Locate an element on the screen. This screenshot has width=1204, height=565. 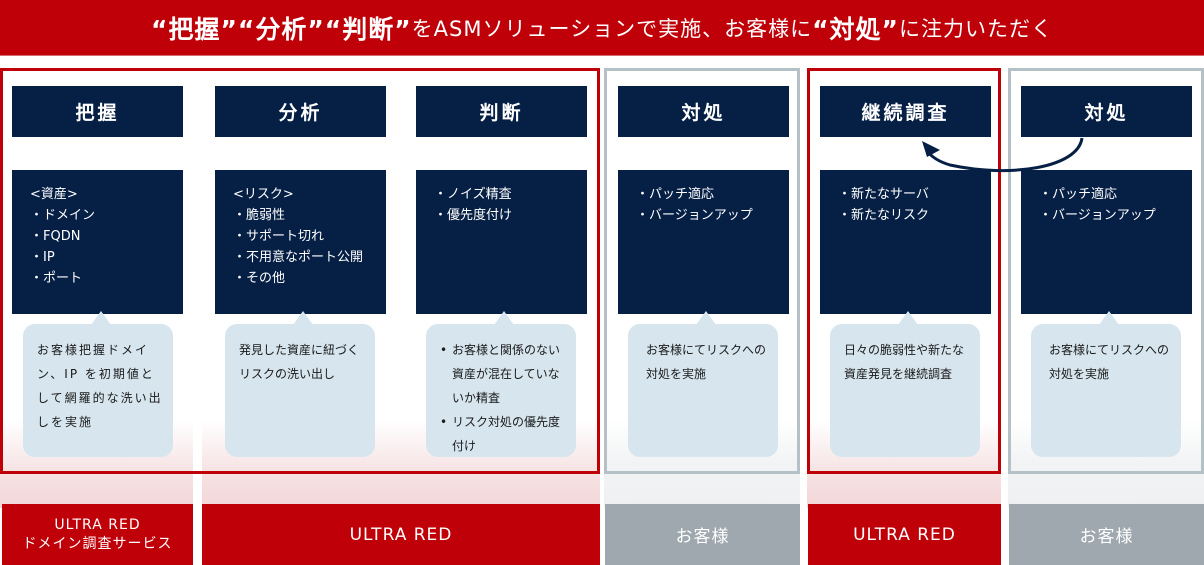
note-text: お客様把握ドメイン、IP を初期値として網羅的な洗い出しを実施 is located at coordinates (100, 386).